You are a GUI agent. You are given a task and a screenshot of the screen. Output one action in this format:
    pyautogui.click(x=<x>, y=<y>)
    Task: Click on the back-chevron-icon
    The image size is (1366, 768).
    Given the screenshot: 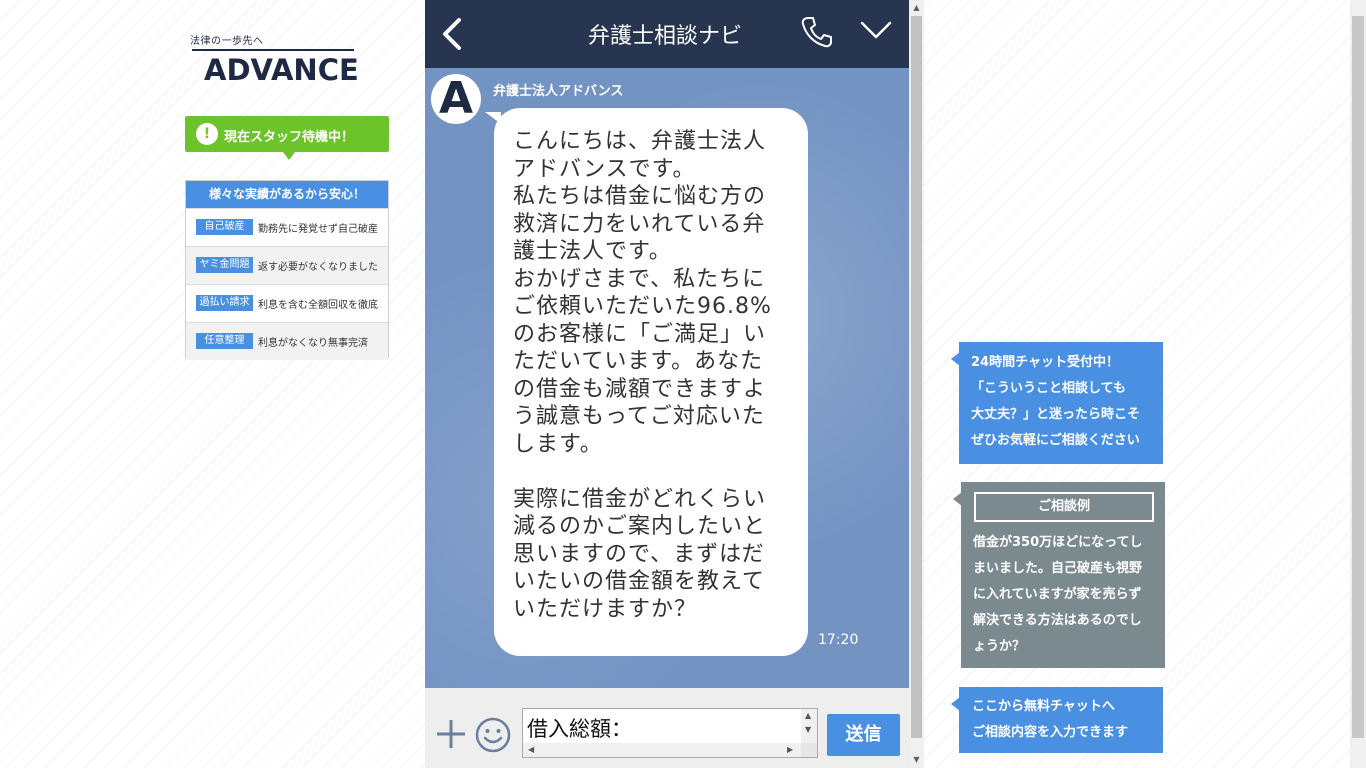 What is the action you would take?
    pyautogui.click(x=459, y=34)
    